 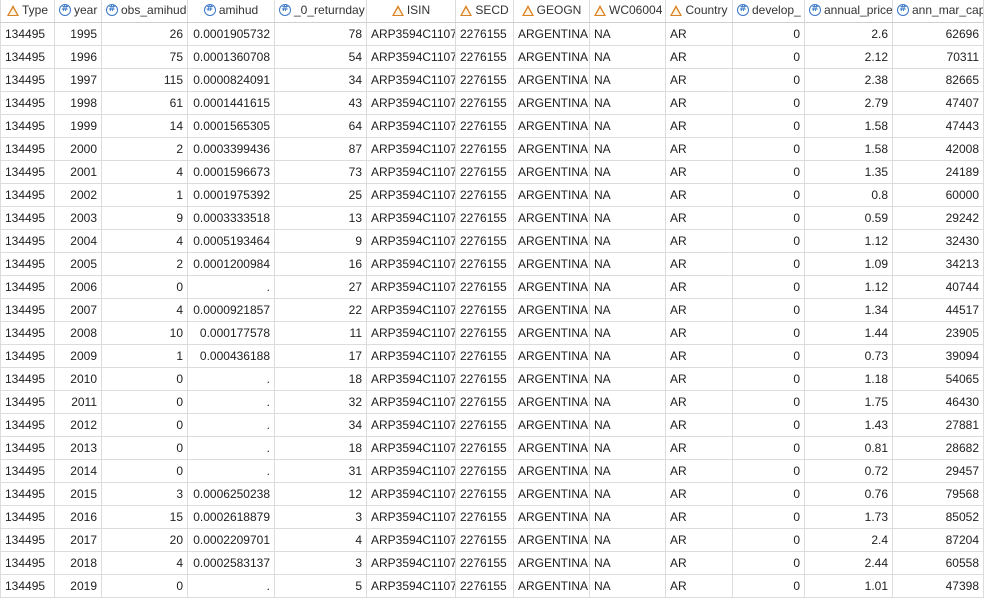 I want to click on cell-amihud: 0.0001200984, so click(x=231, y=263).